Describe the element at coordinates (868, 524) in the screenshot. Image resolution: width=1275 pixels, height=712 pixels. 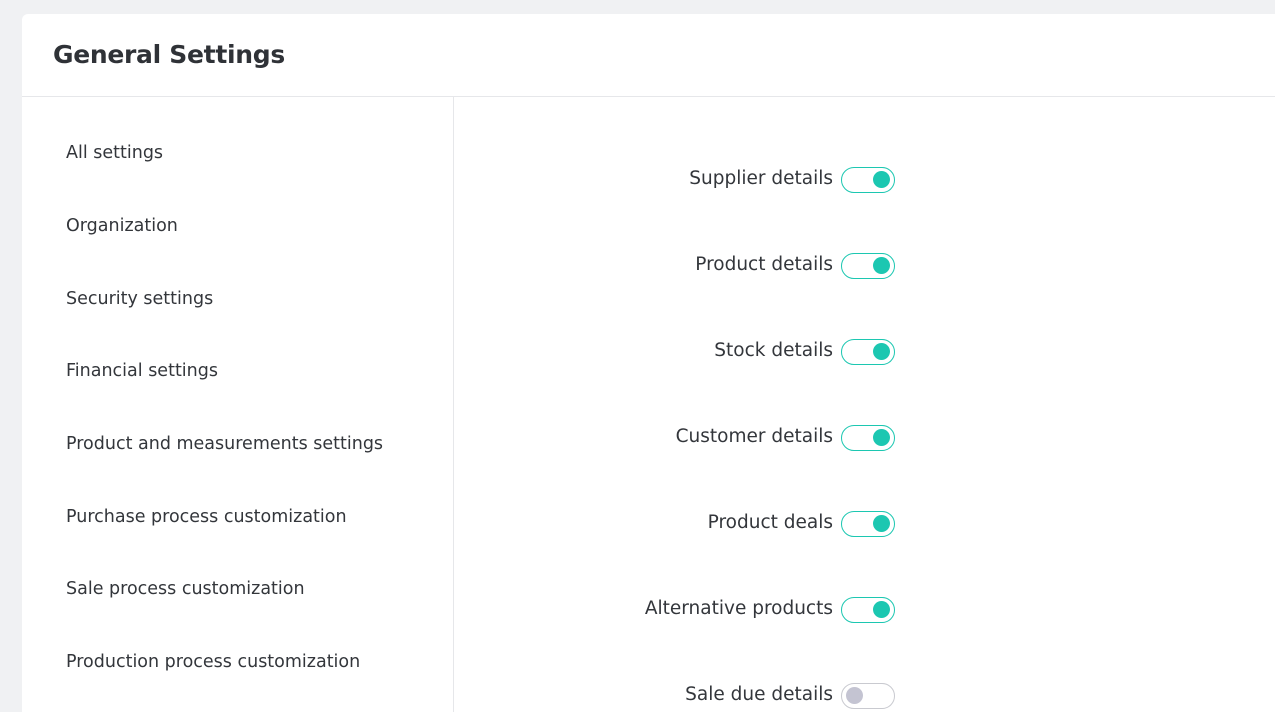
I see `product-deals-toggle` at that location.